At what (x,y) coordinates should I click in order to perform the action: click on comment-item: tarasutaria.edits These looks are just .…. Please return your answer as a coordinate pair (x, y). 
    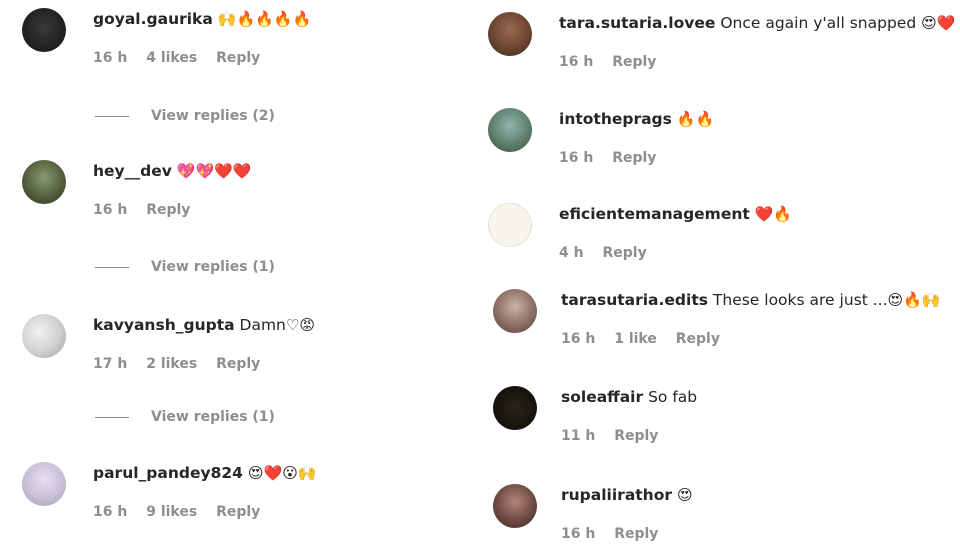
    Looking at the image, I should click on (726, 319).